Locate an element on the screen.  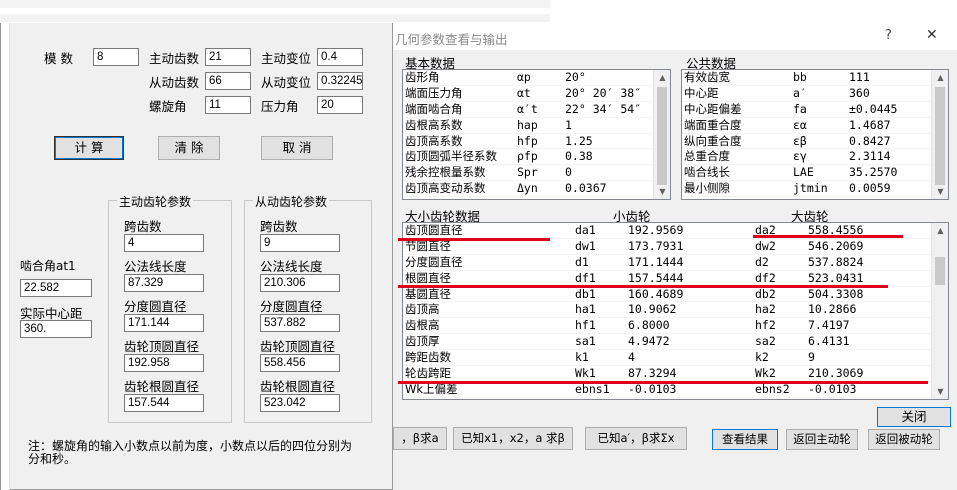
driven-shift-label: 从动变位 is located at coordinates (286, 82).